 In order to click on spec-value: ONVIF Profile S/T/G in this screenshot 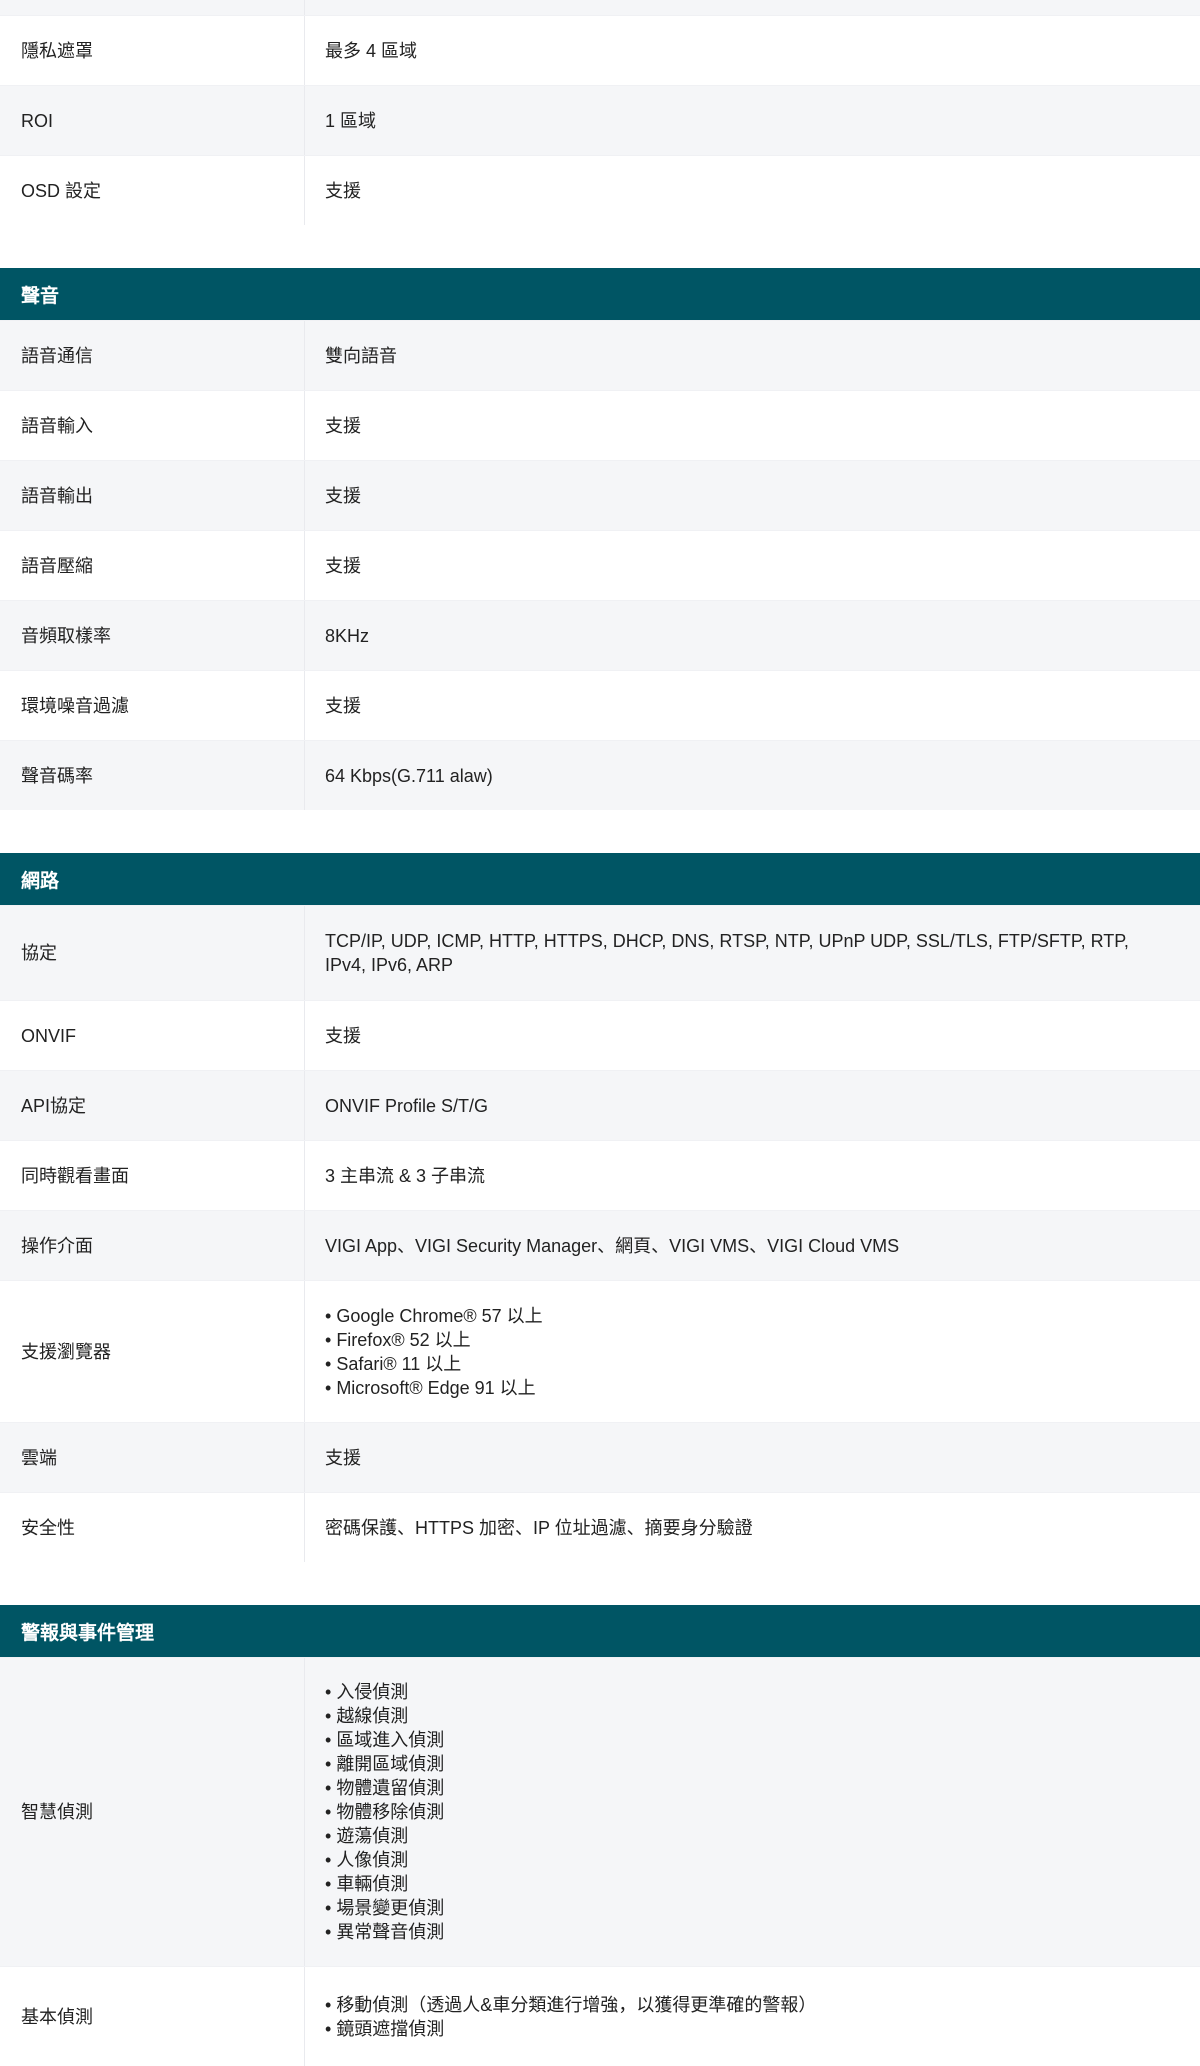, I will do `click(407, 1105)`.